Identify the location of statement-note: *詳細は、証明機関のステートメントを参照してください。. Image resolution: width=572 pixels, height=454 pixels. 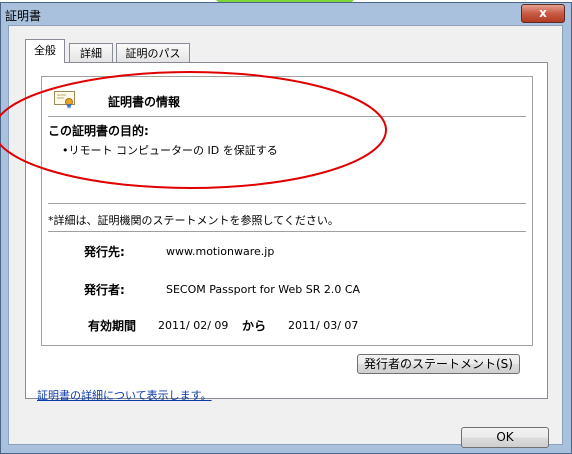
(193, 220).